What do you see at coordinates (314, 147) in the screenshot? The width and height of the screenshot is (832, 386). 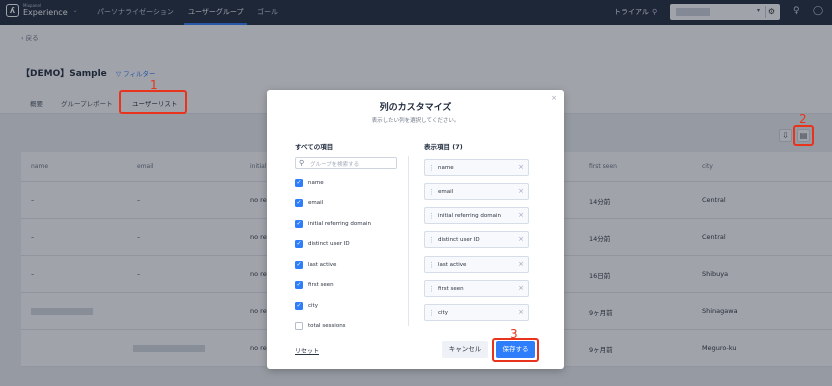 I see `all-items-heading: すべての項目` at bounding box center [314, 147].